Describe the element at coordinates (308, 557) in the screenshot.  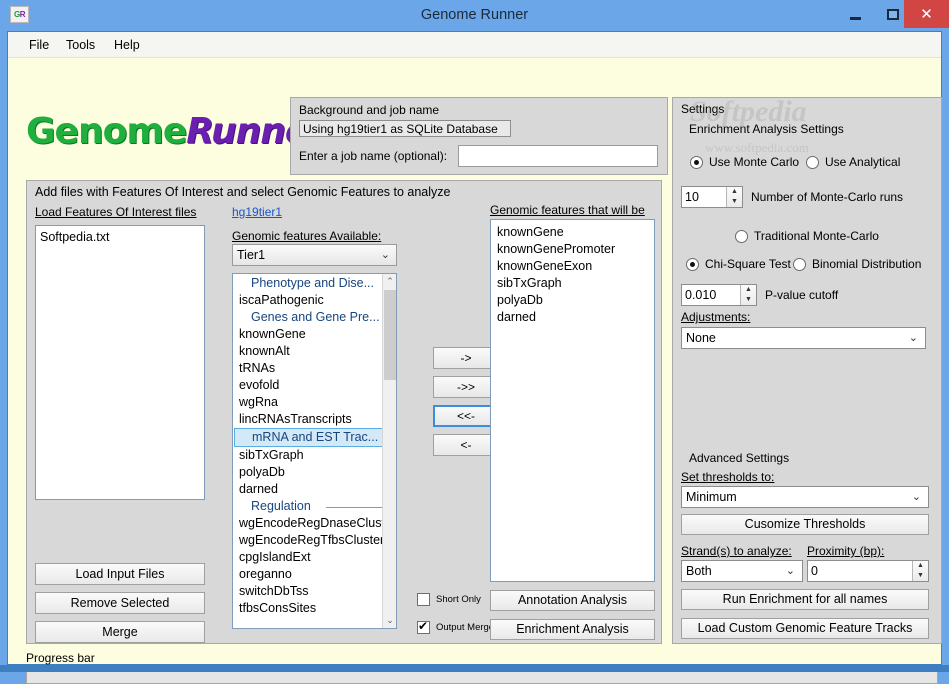
I see `list-item: cpgIslandExt` at that location.